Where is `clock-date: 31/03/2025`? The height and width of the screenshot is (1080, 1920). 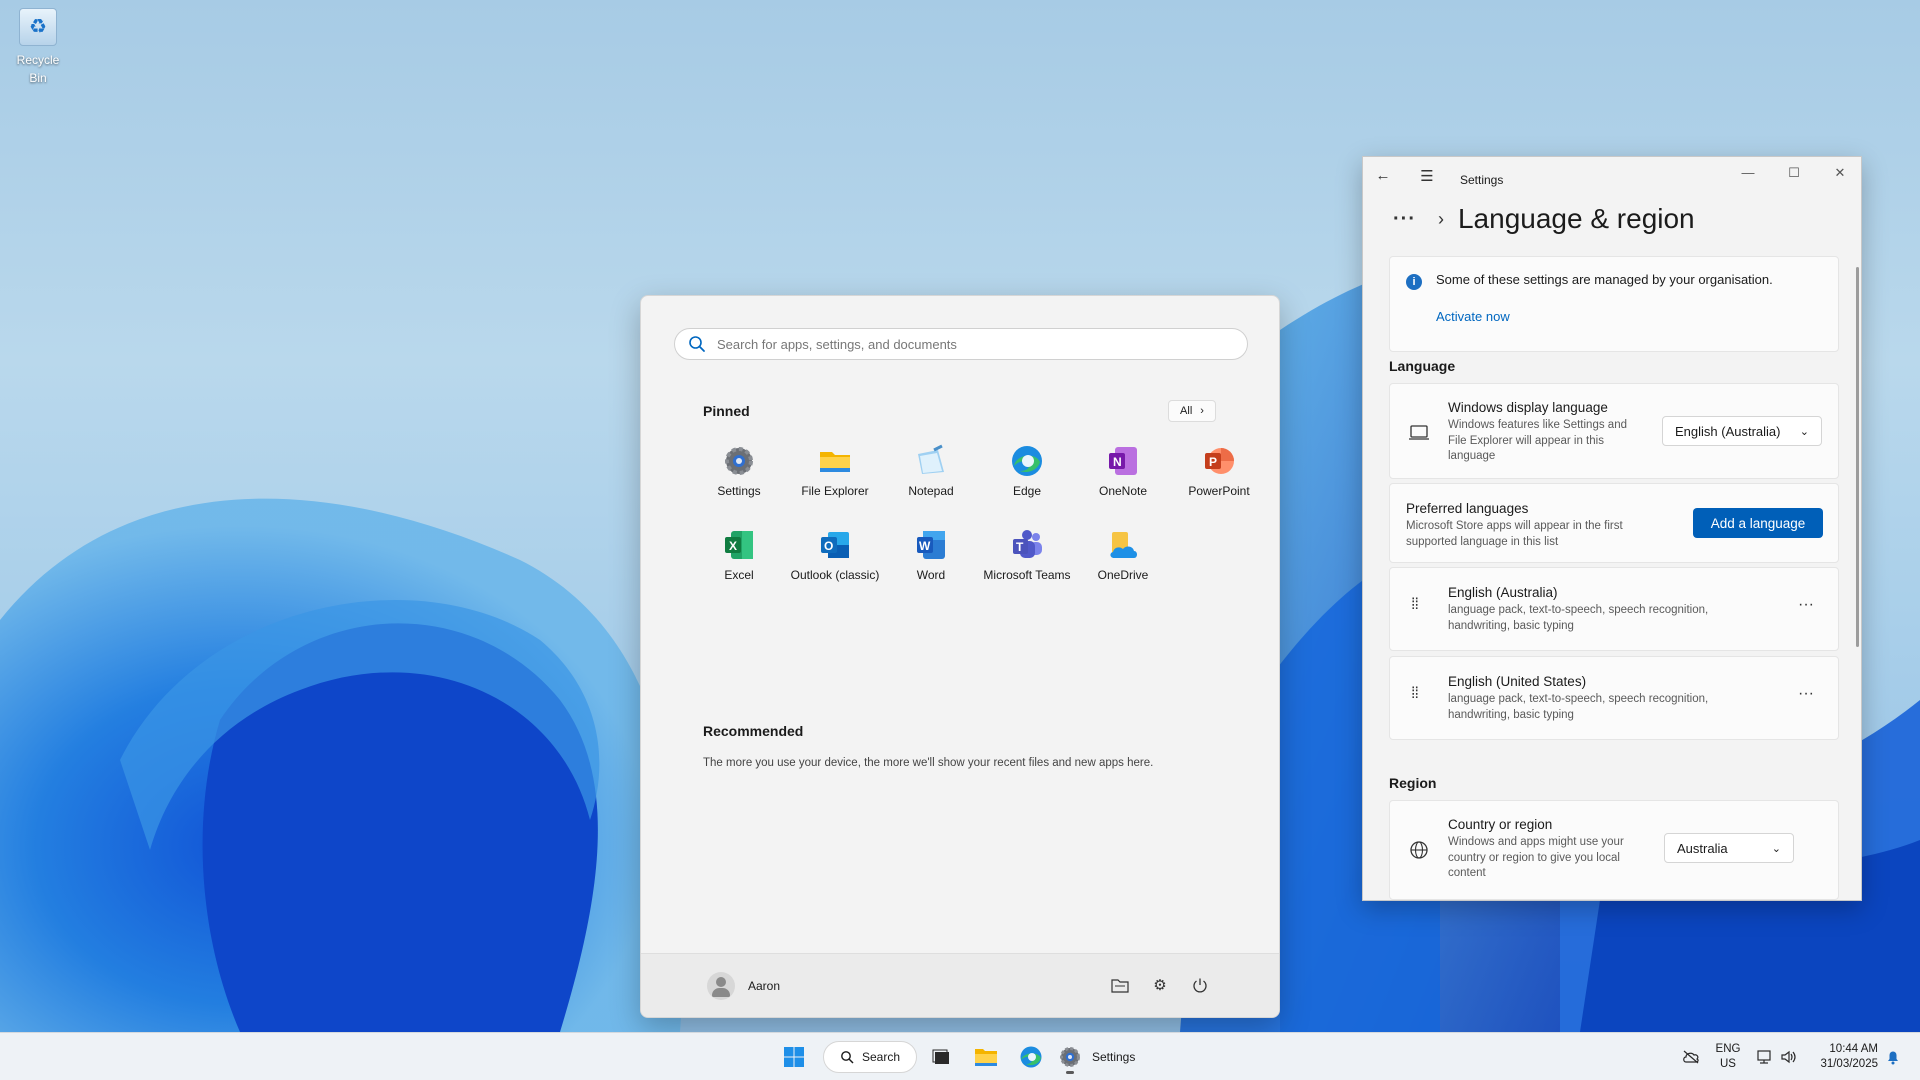 clock-date: 31/03/2025 is located at coordinates (1849, 1064).